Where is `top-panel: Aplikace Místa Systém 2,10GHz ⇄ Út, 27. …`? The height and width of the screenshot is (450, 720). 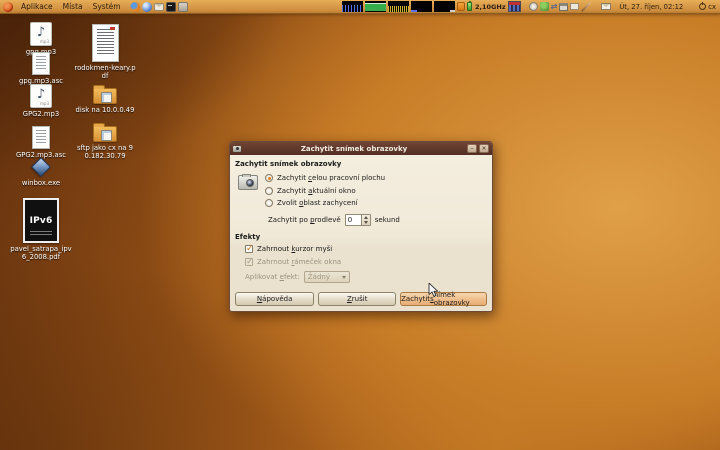
top-panel: Aplikace Místa Systém 2,10GHz ⇄ Út, 27. … is located at coordinates (360, 7).